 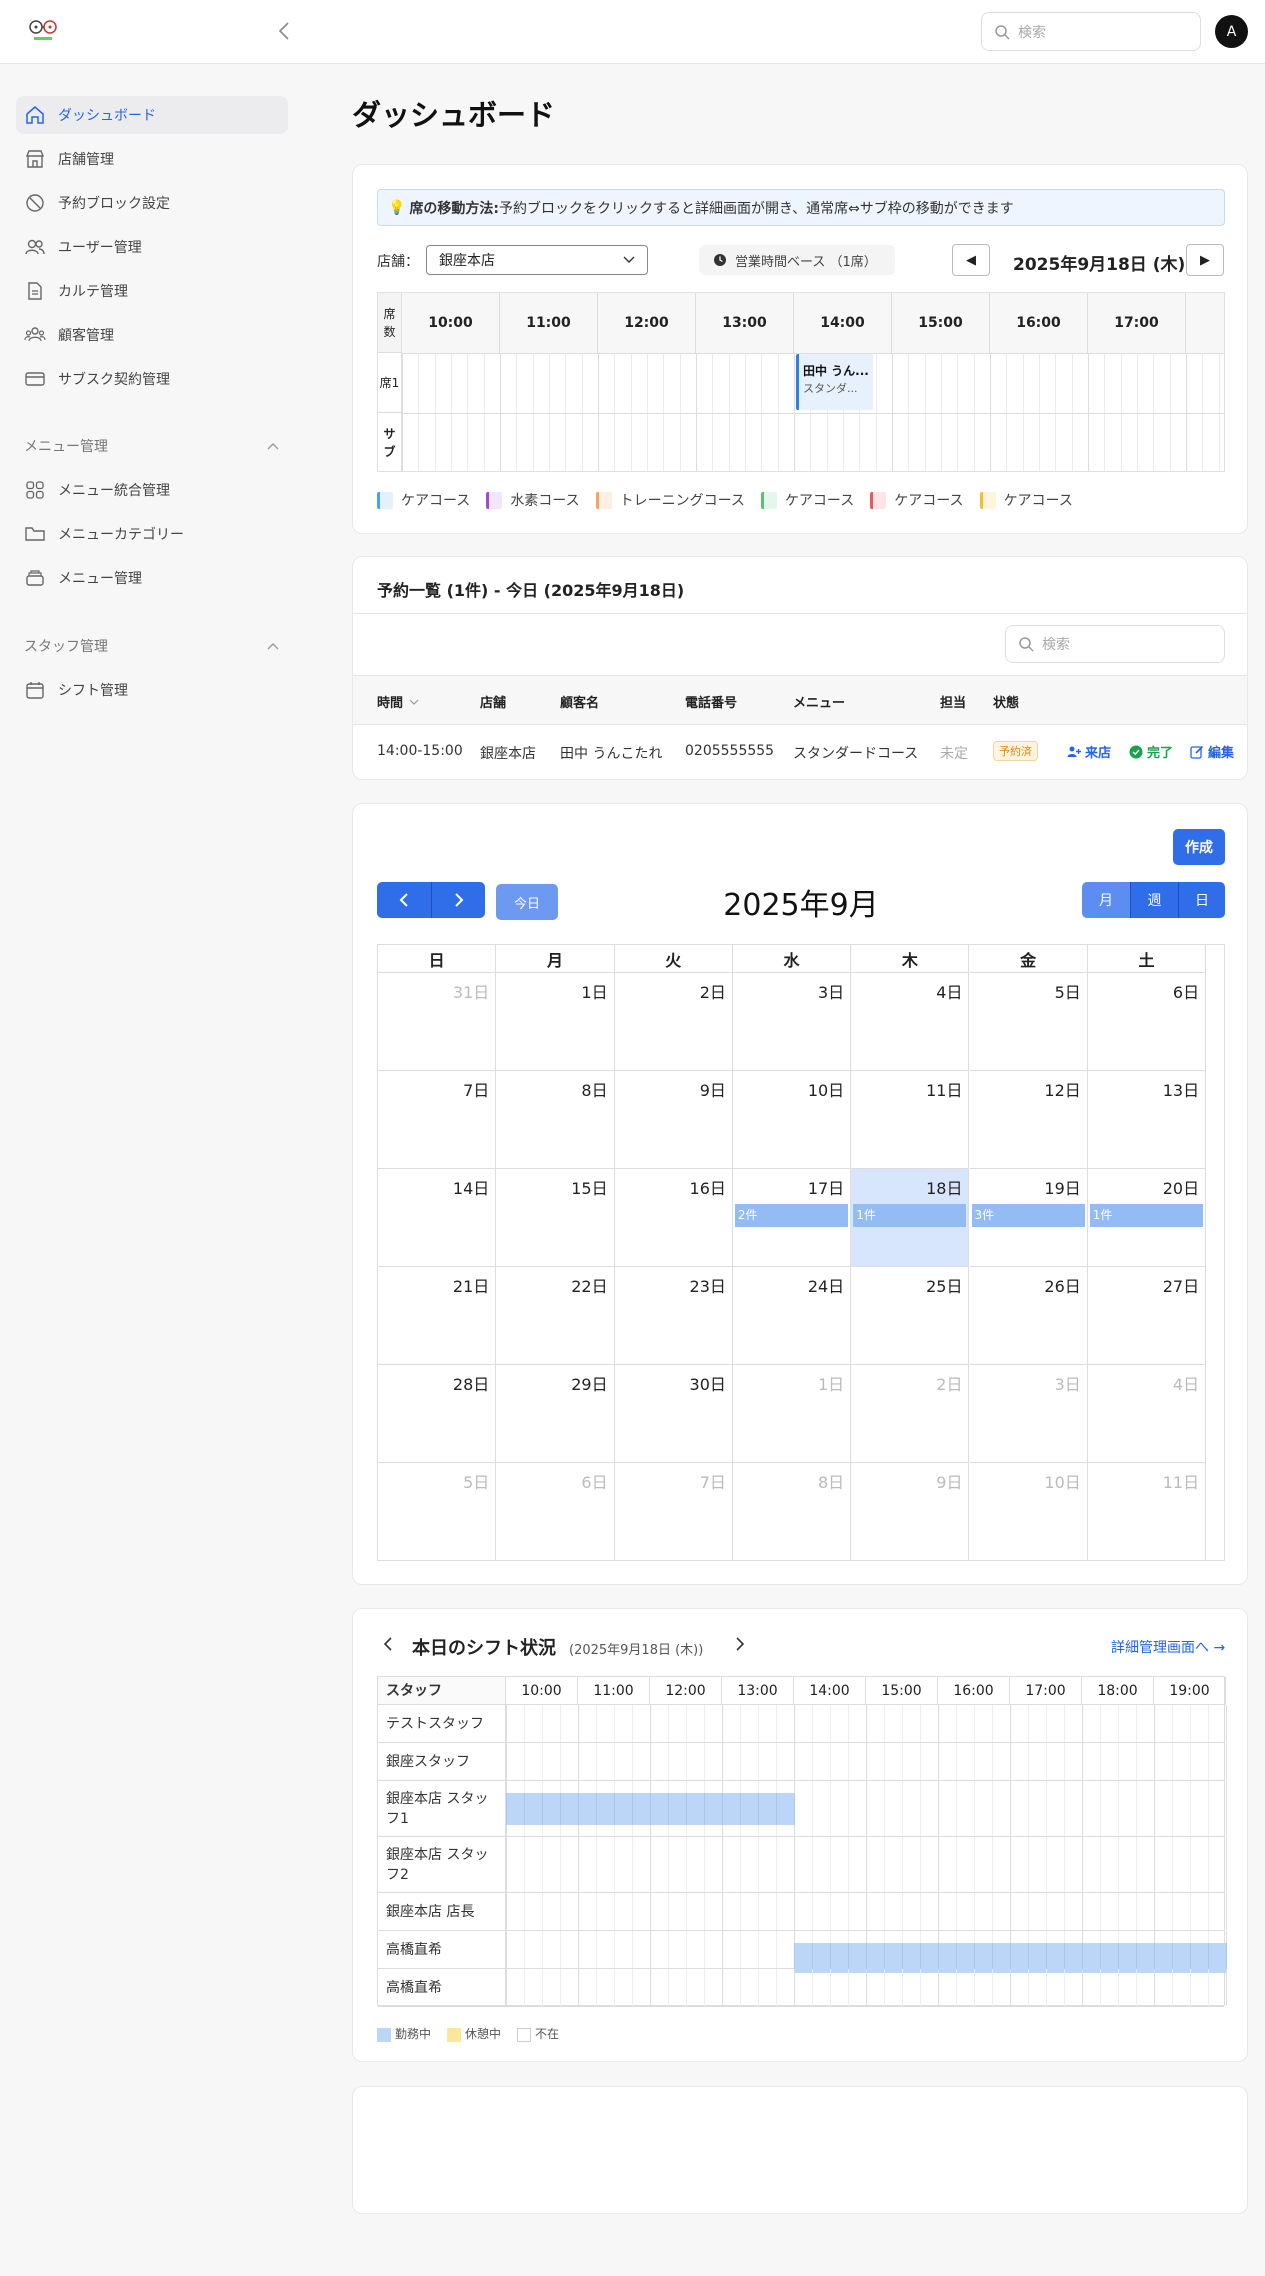 I want to click on calendar-day: 19日 3件, so click(x=1028, y=1218).